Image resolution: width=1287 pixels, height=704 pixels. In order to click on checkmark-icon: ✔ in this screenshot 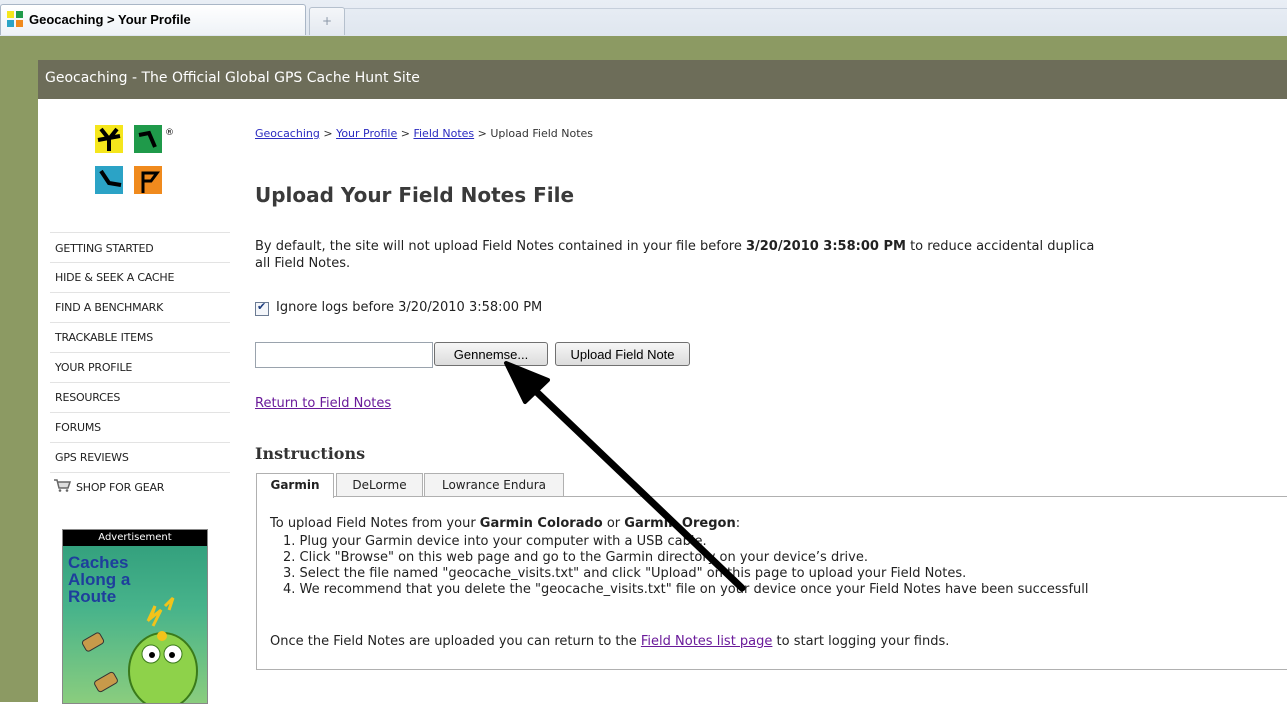, I will do `click(262, 306)`.